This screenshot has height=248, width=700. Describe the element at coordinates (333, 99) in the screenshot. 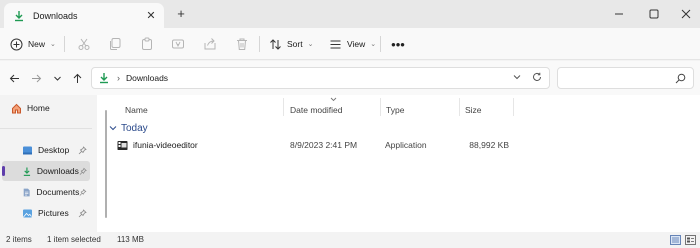

I see `sort-ascending-icon` at that location.